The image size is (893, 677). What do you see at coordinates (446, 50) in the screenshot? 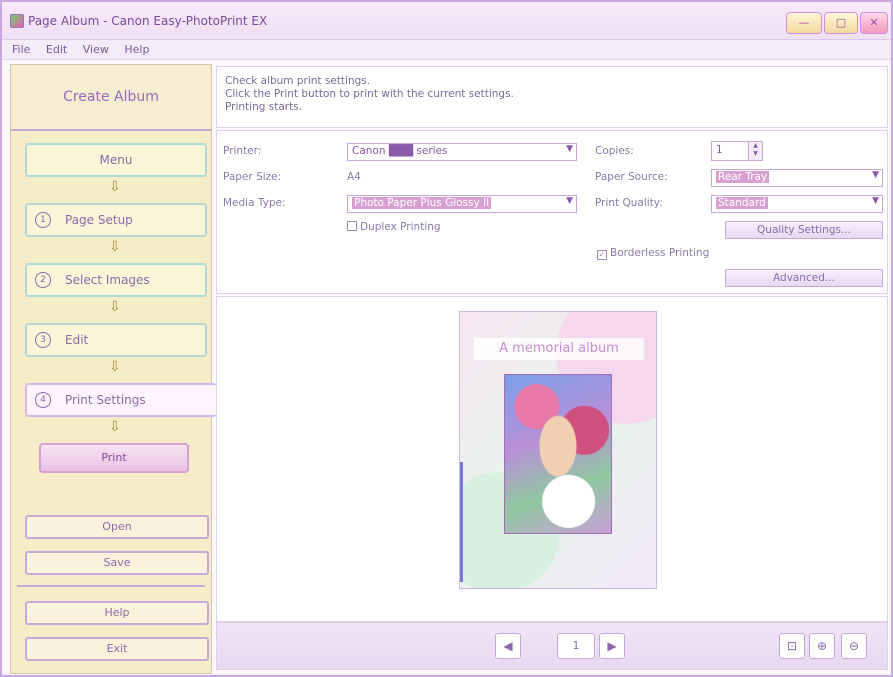
I see `menu-bar: File Edit View Help` at bounding box center [446, 50].